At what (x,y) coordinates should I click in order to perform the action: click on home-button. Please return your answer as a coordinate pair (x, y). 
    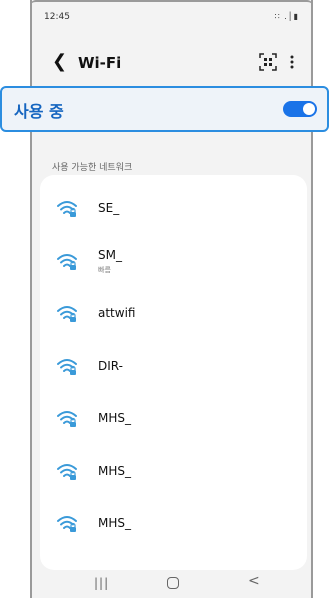
    Looking at the image, I should click on (173, 583).